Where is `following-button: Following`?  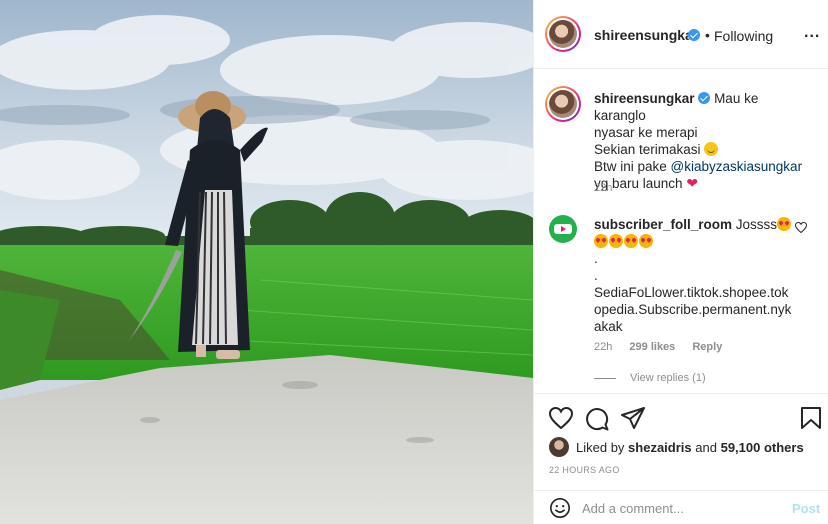 following-button: Following is located at coordinates (743, 36).